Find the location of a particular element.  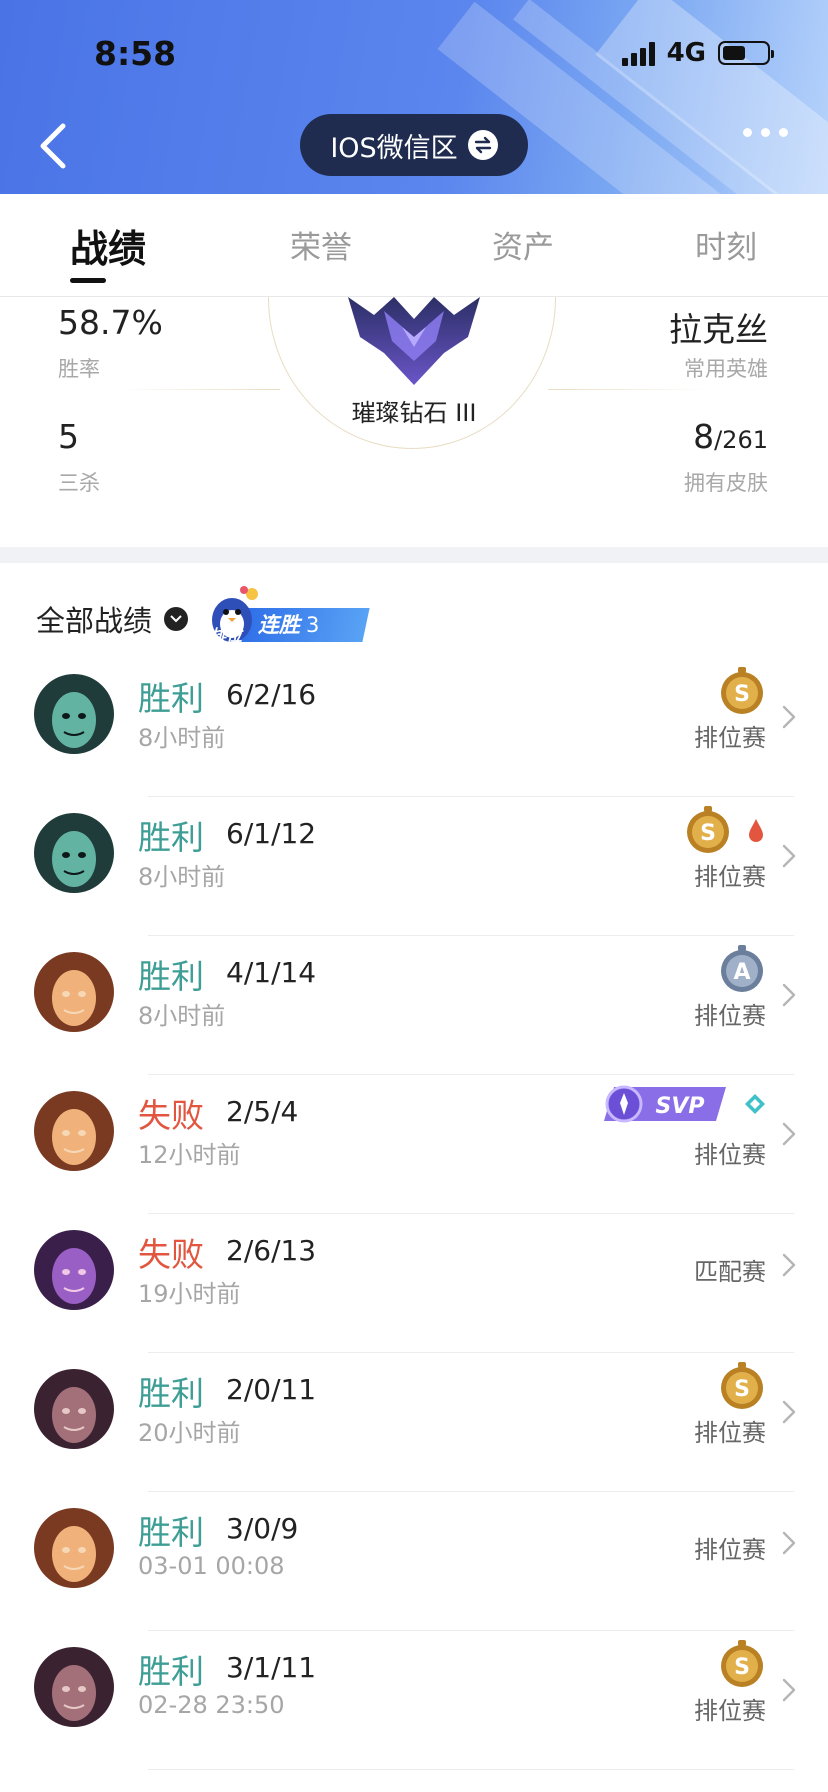

main-hero-value: 拉克丝 is located at coordinates (718, 329).